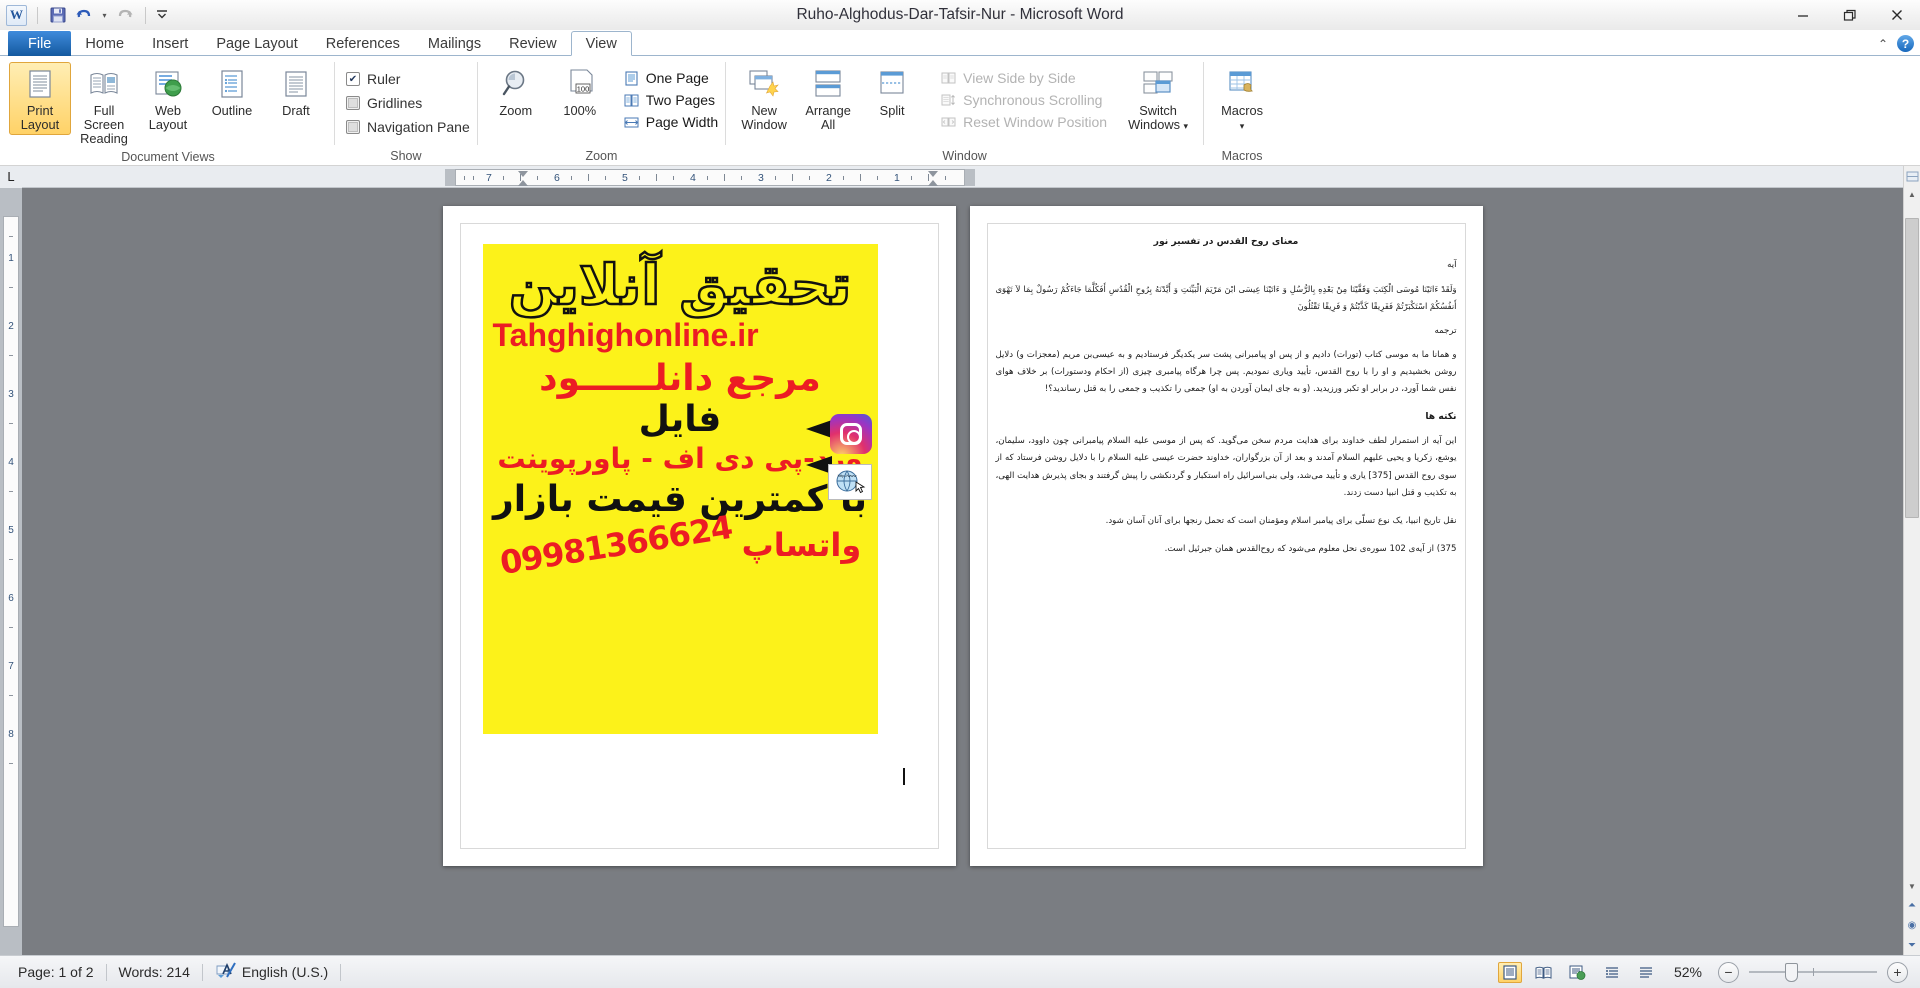  Describe the element at coordinates (256, 43) in the screenshot. I see `tab-page-layout: Page Layout` at that location.